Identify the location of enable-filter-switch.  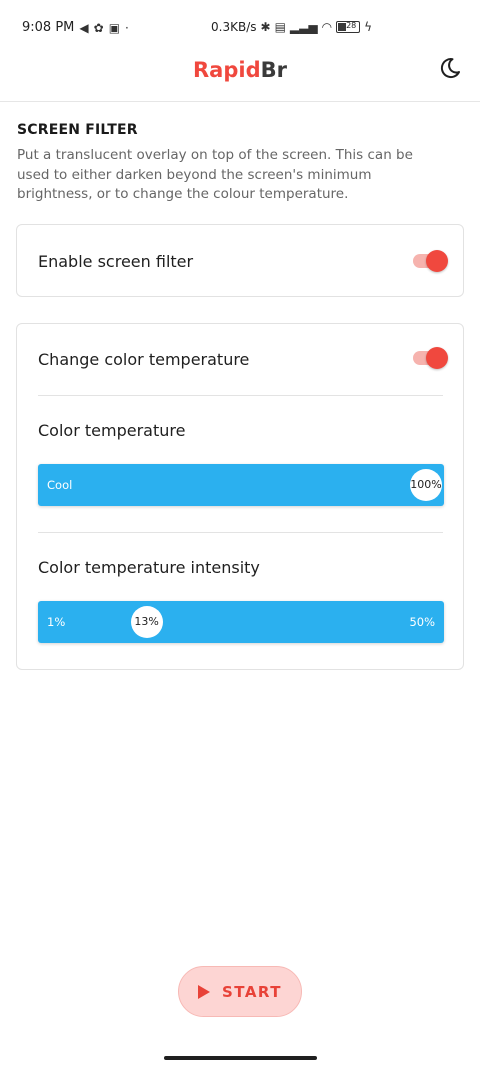
(431, 261).